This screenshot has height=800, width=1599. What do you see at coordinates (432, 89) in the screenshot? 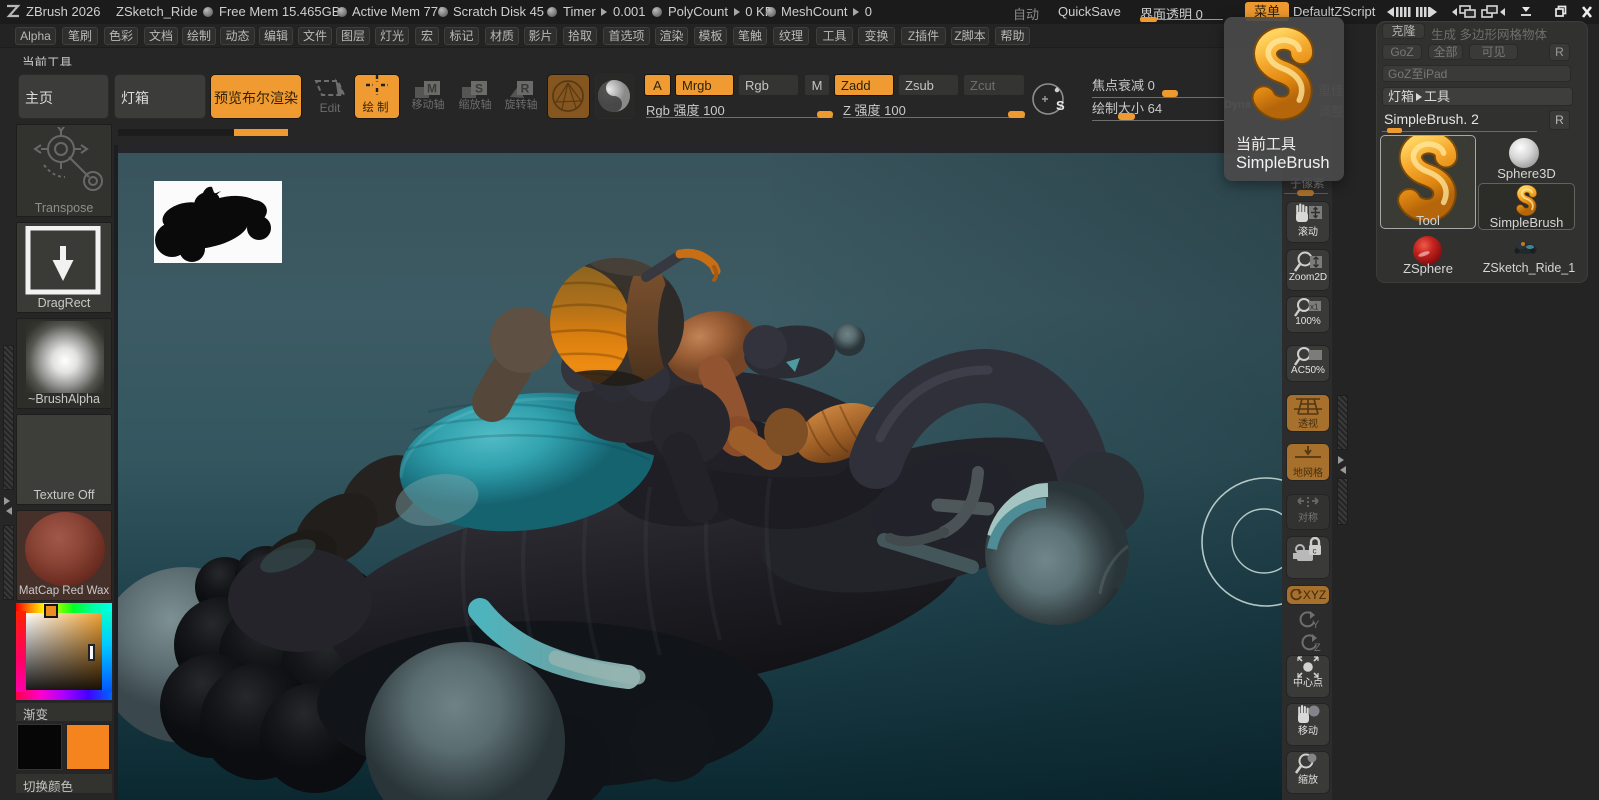
I see `svg-text: M` at bounding box center [432, 89].